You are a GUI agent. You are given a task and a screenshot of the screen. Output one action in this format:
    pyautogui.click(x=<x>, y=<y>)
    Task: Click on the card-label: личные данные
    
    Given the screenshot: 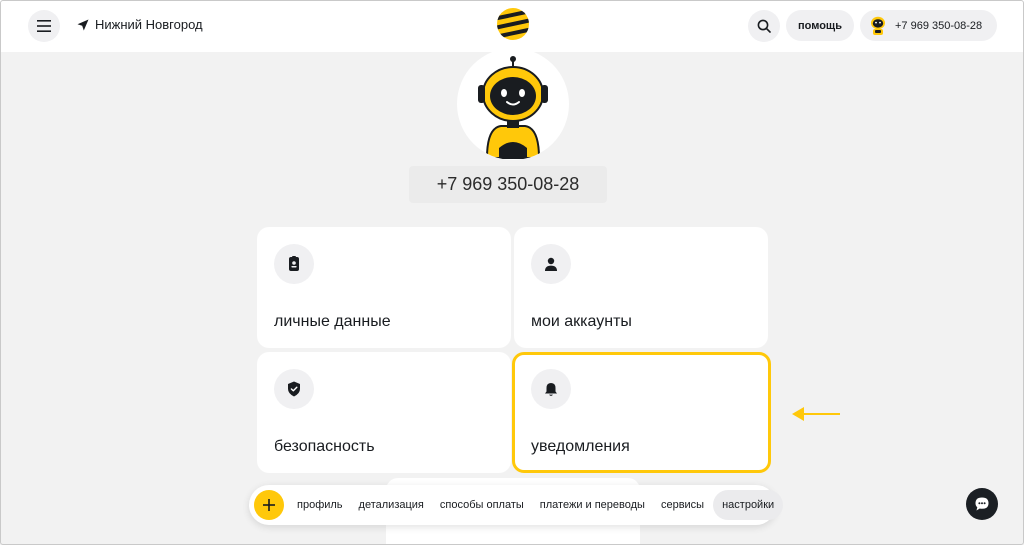 What is the action you would take?
    pyautogui.click(x=332, y=321)
    